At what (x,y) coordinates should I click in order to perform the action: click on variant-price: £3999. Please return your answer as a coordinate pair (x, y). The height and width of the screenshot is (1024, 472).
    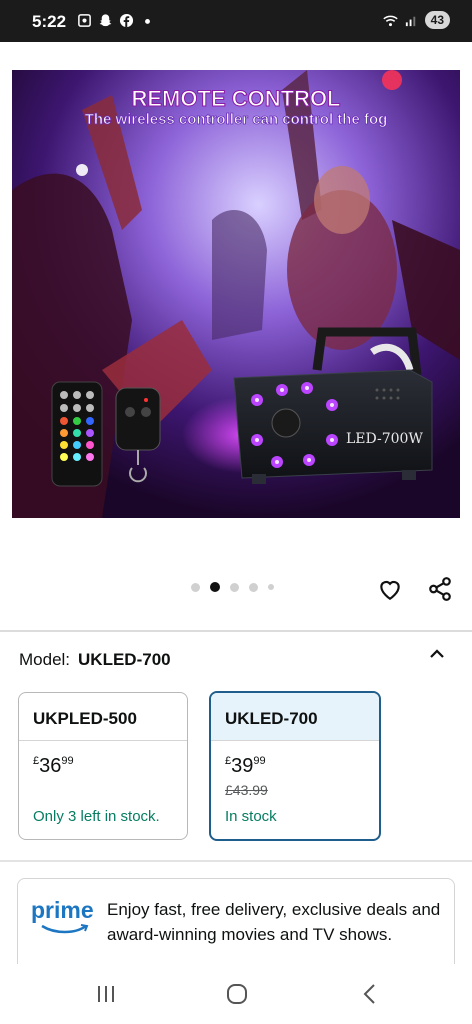
    Looking at the image, I should click on (245, 766).